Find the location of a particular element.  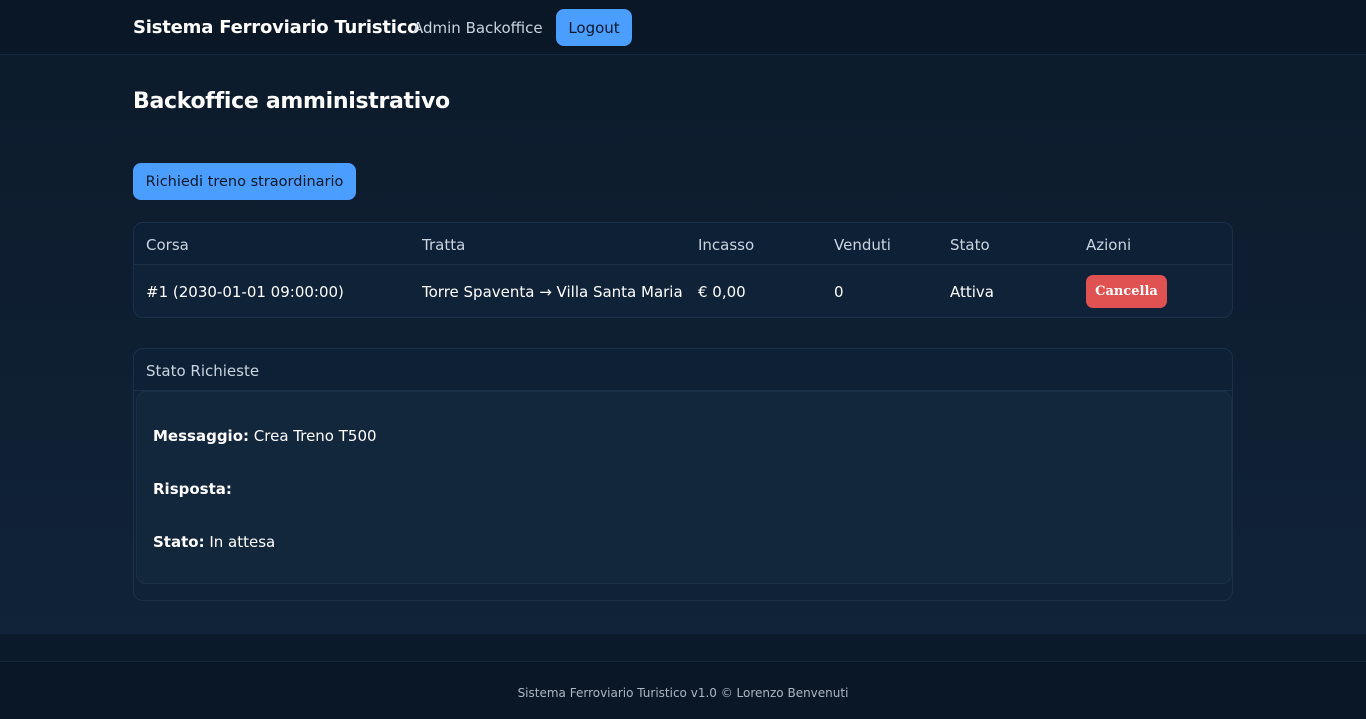

status-card-title: Stato Richieste is located at coordinates (203, 371).